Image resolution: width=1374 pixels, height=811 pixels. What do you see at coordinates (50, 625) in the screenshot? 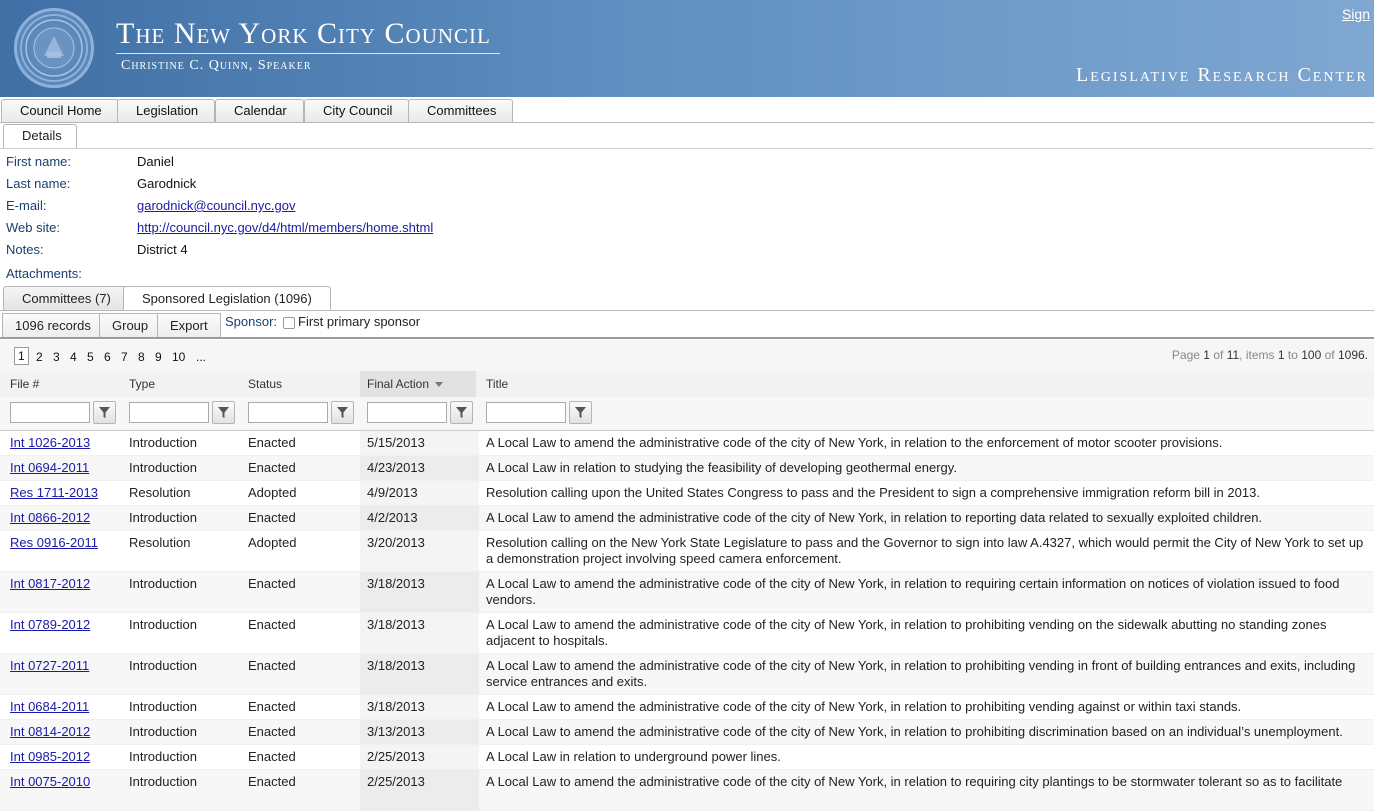
I see `file-link: Int 0789-2012` at bounding box center [50, 625].